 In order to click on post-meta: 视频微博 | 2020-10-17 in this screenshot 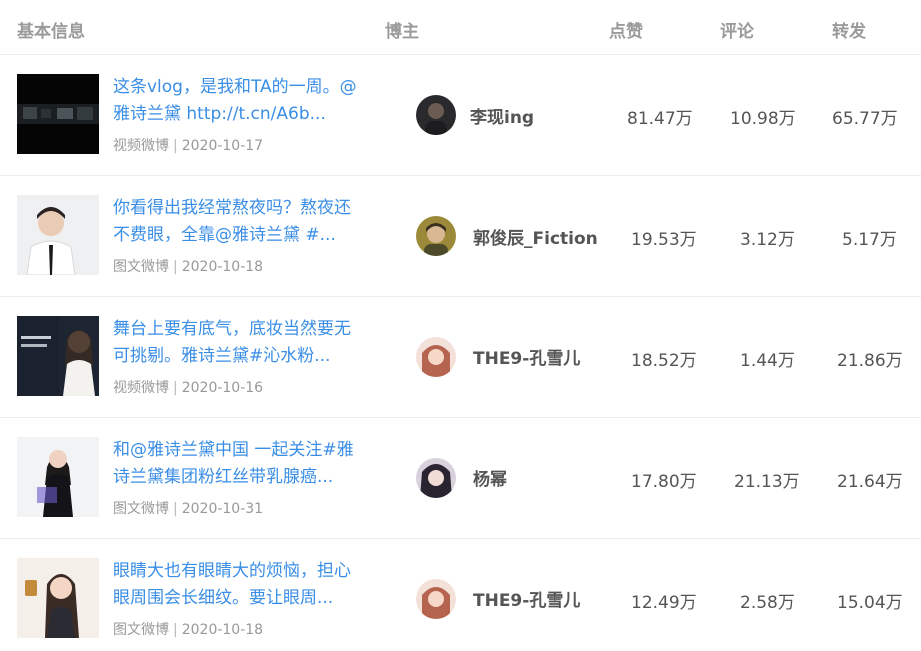, I will do `click(188, 145)`.